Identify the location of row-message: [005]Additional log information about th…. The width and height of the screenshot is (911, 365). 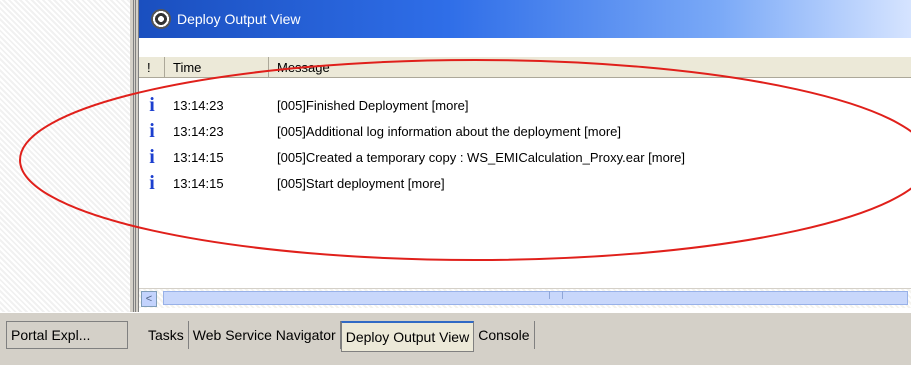
(449, 131).